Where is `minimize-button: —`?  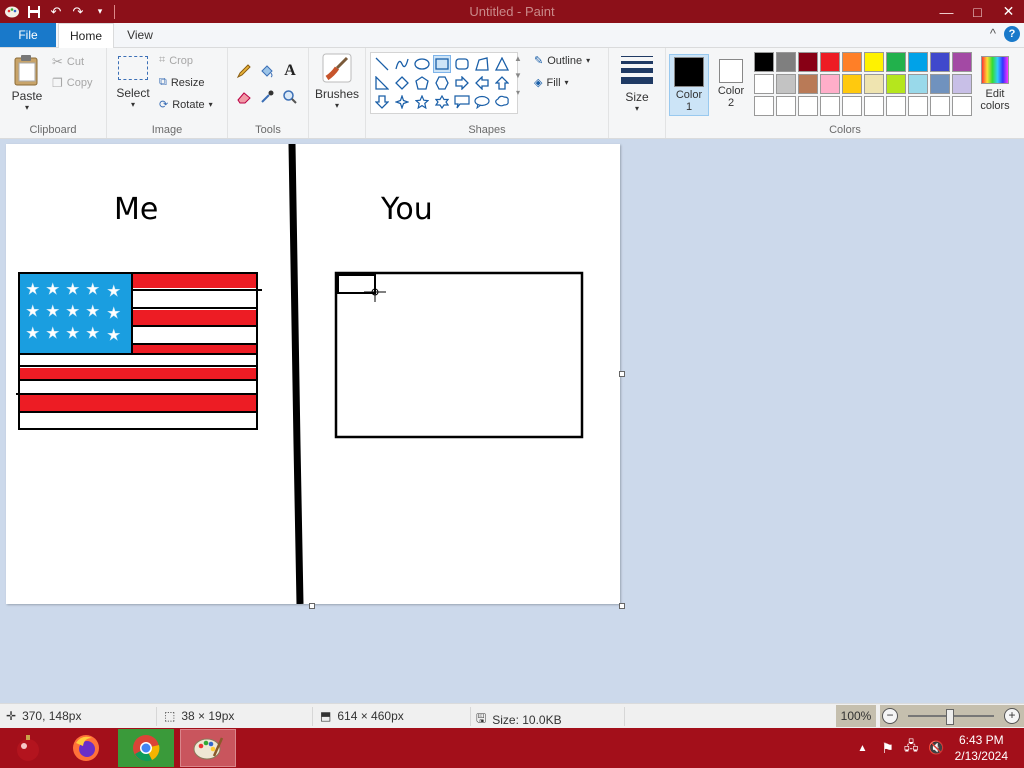 minimize-button: — is located at coordinates (946, 11).